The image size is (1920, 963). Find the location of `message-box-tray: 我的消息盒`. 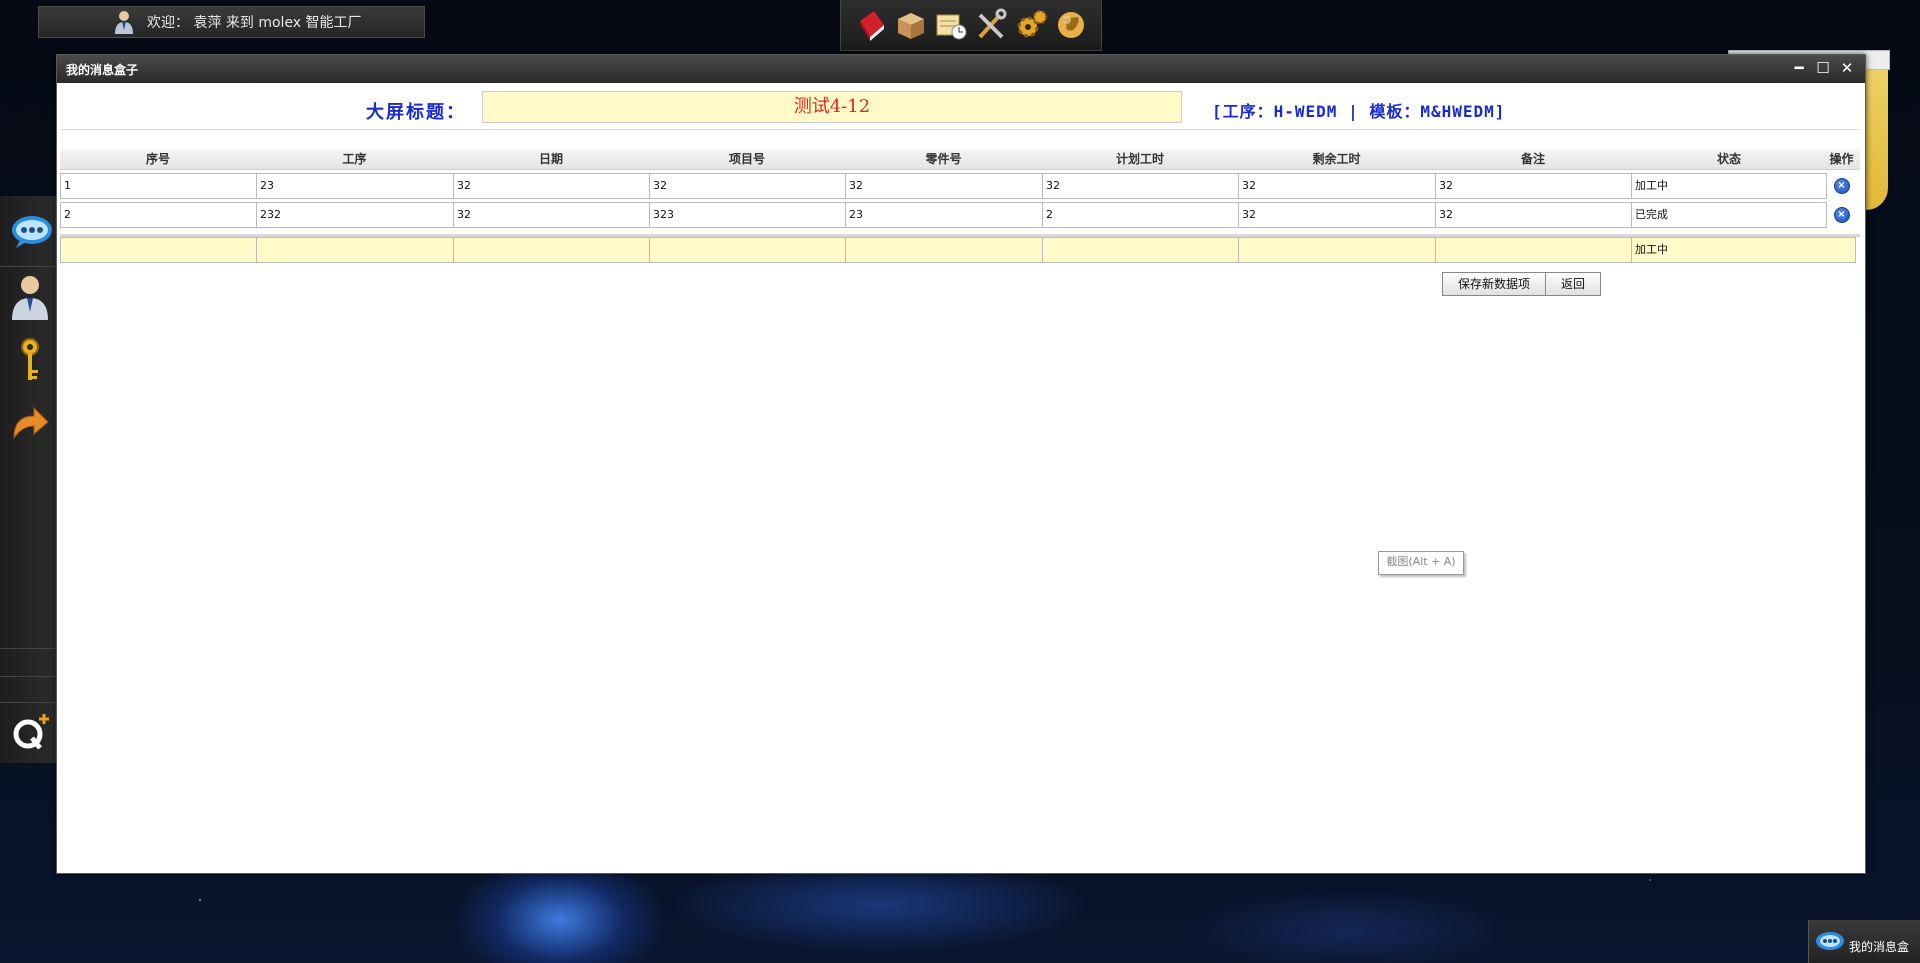

message-box-tray: 我的消息盒 is located at coordinates (1864, 941).